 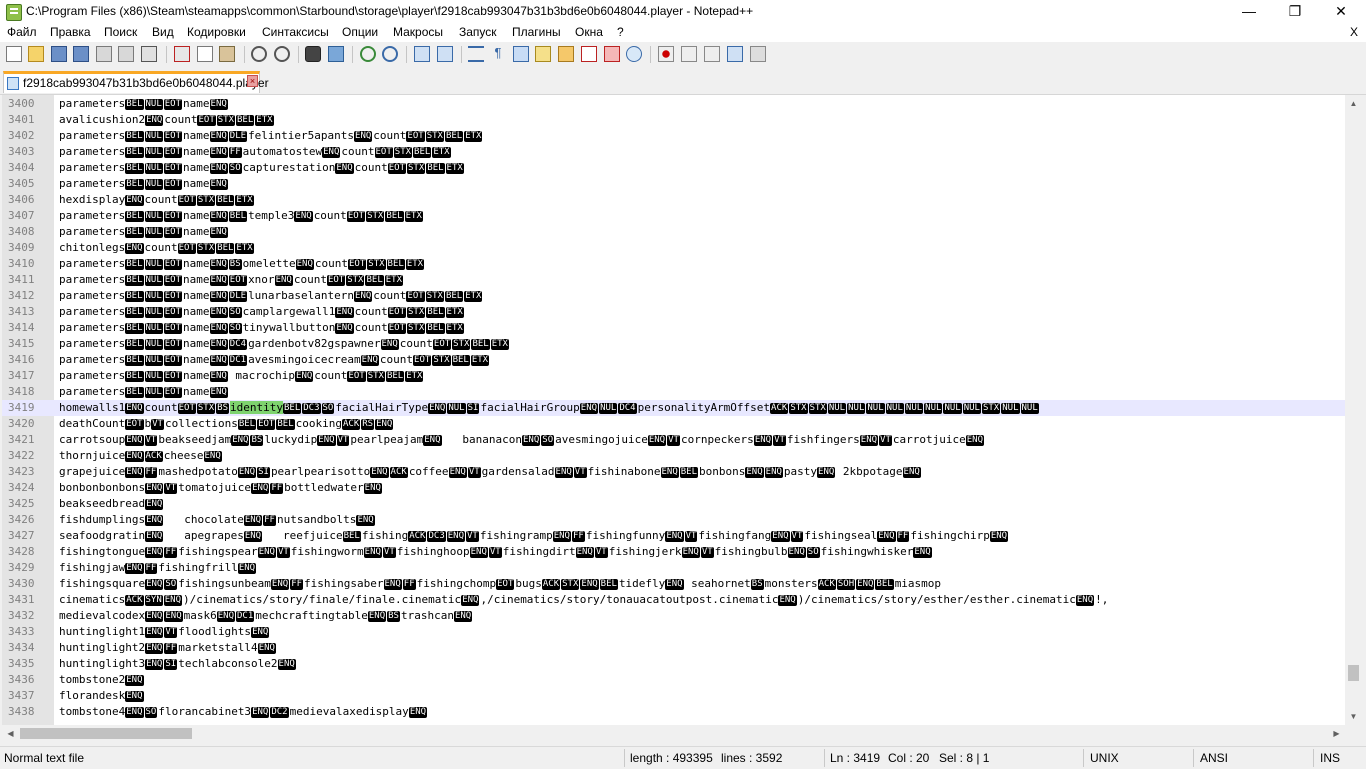 What do you see at coordinates (445, 54) in the screenshot?
I see `sync-horizontal-icon` at bounding box center [445, 54].